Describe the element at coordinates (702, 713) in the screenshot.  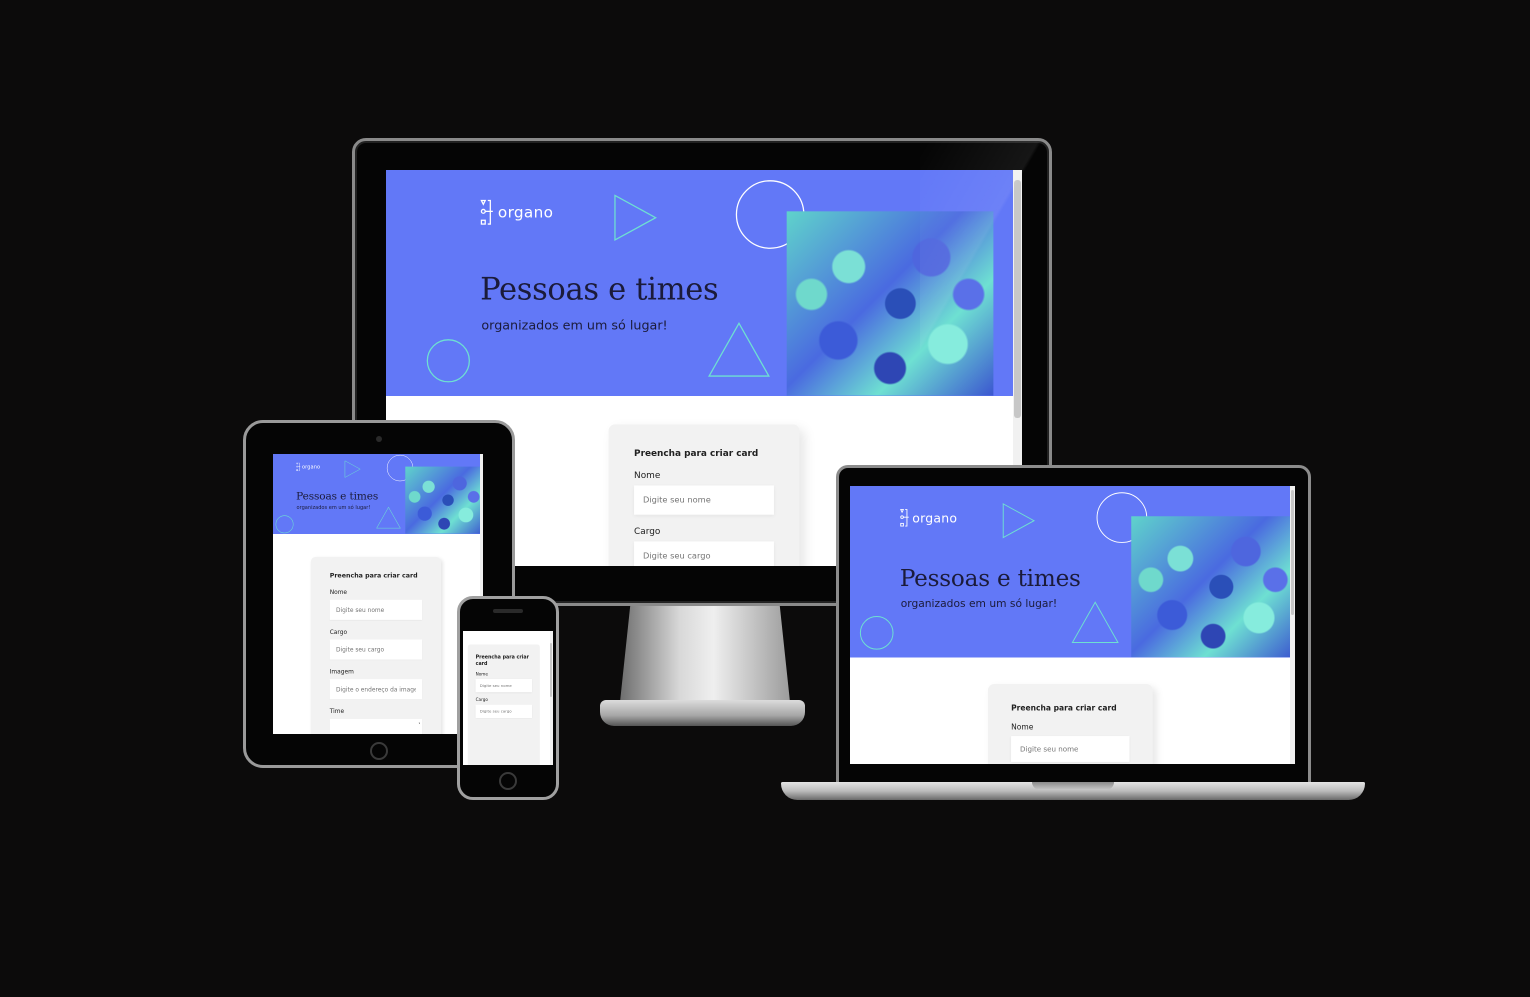
I see `monitor-base` at that location.